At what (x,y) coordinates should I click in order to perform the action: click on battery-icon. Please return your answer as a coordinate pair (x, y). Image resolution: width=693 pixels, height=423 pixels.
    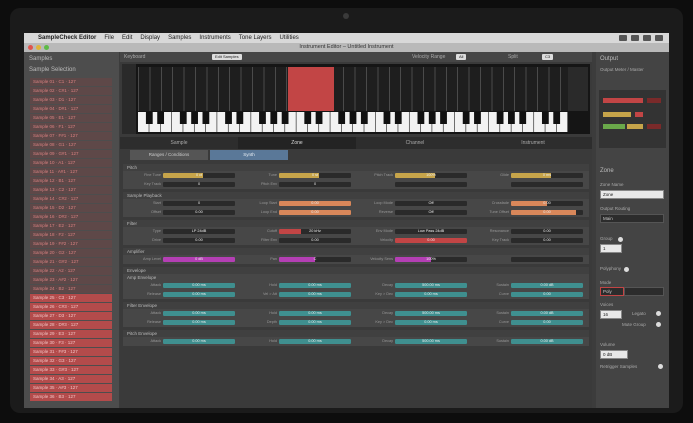
    Looking at the image, I should click on (635, 38).